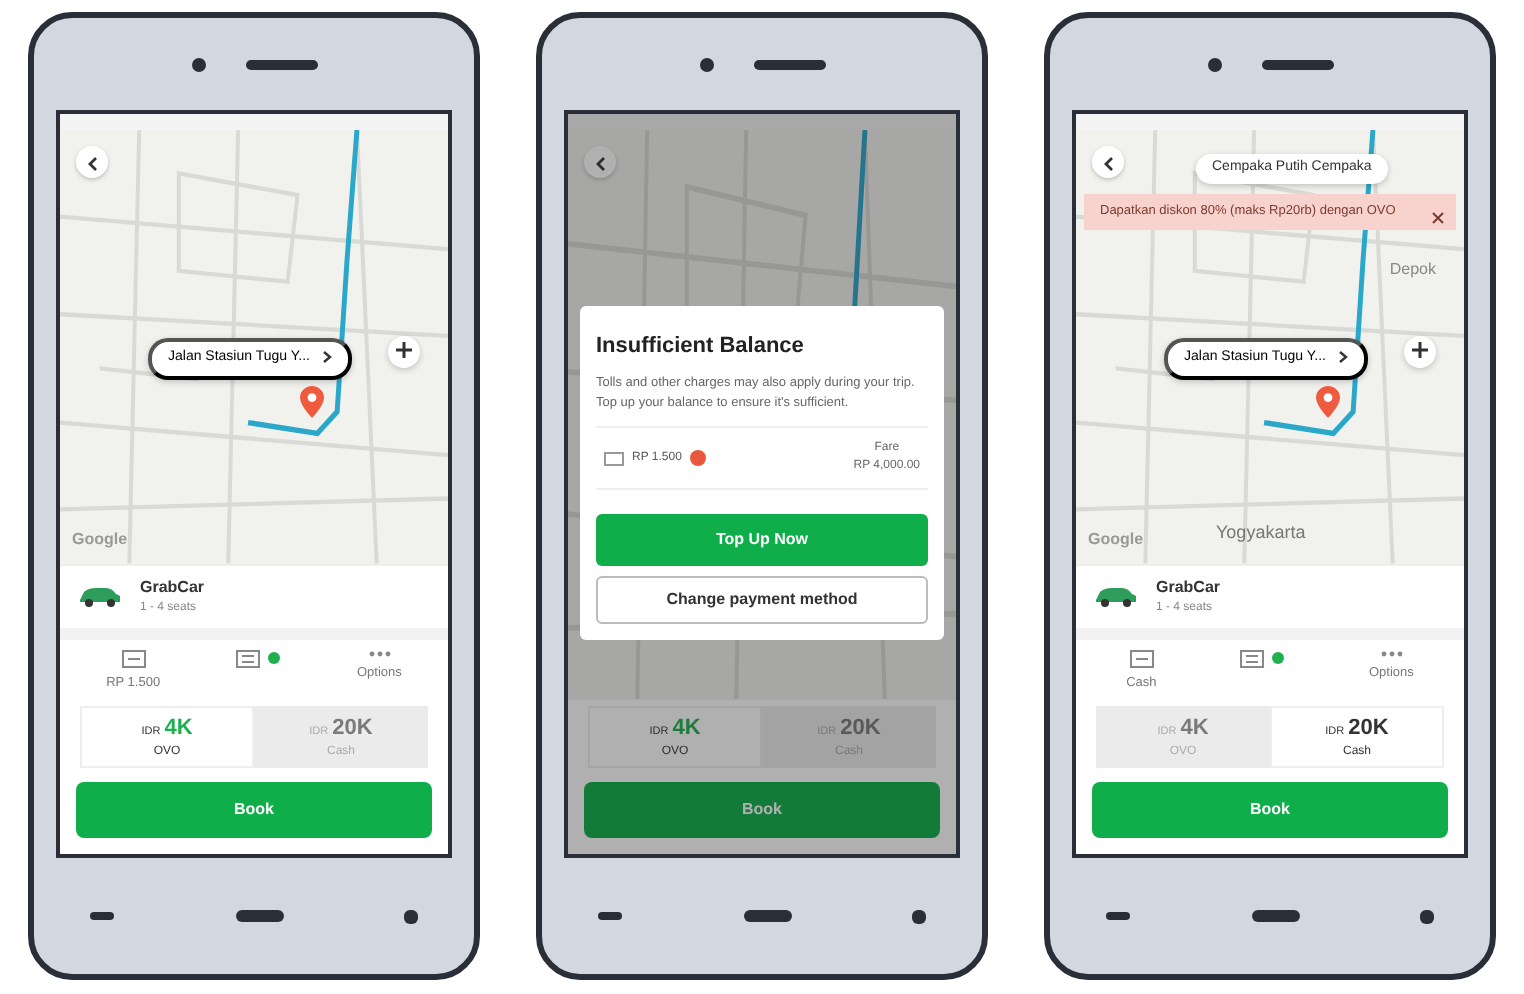 This screenshot has height=994, width=1524. Describe the element at coordinates (762, 600) in the screenshot. I see `change-payment-button: Change payment method` at that location.